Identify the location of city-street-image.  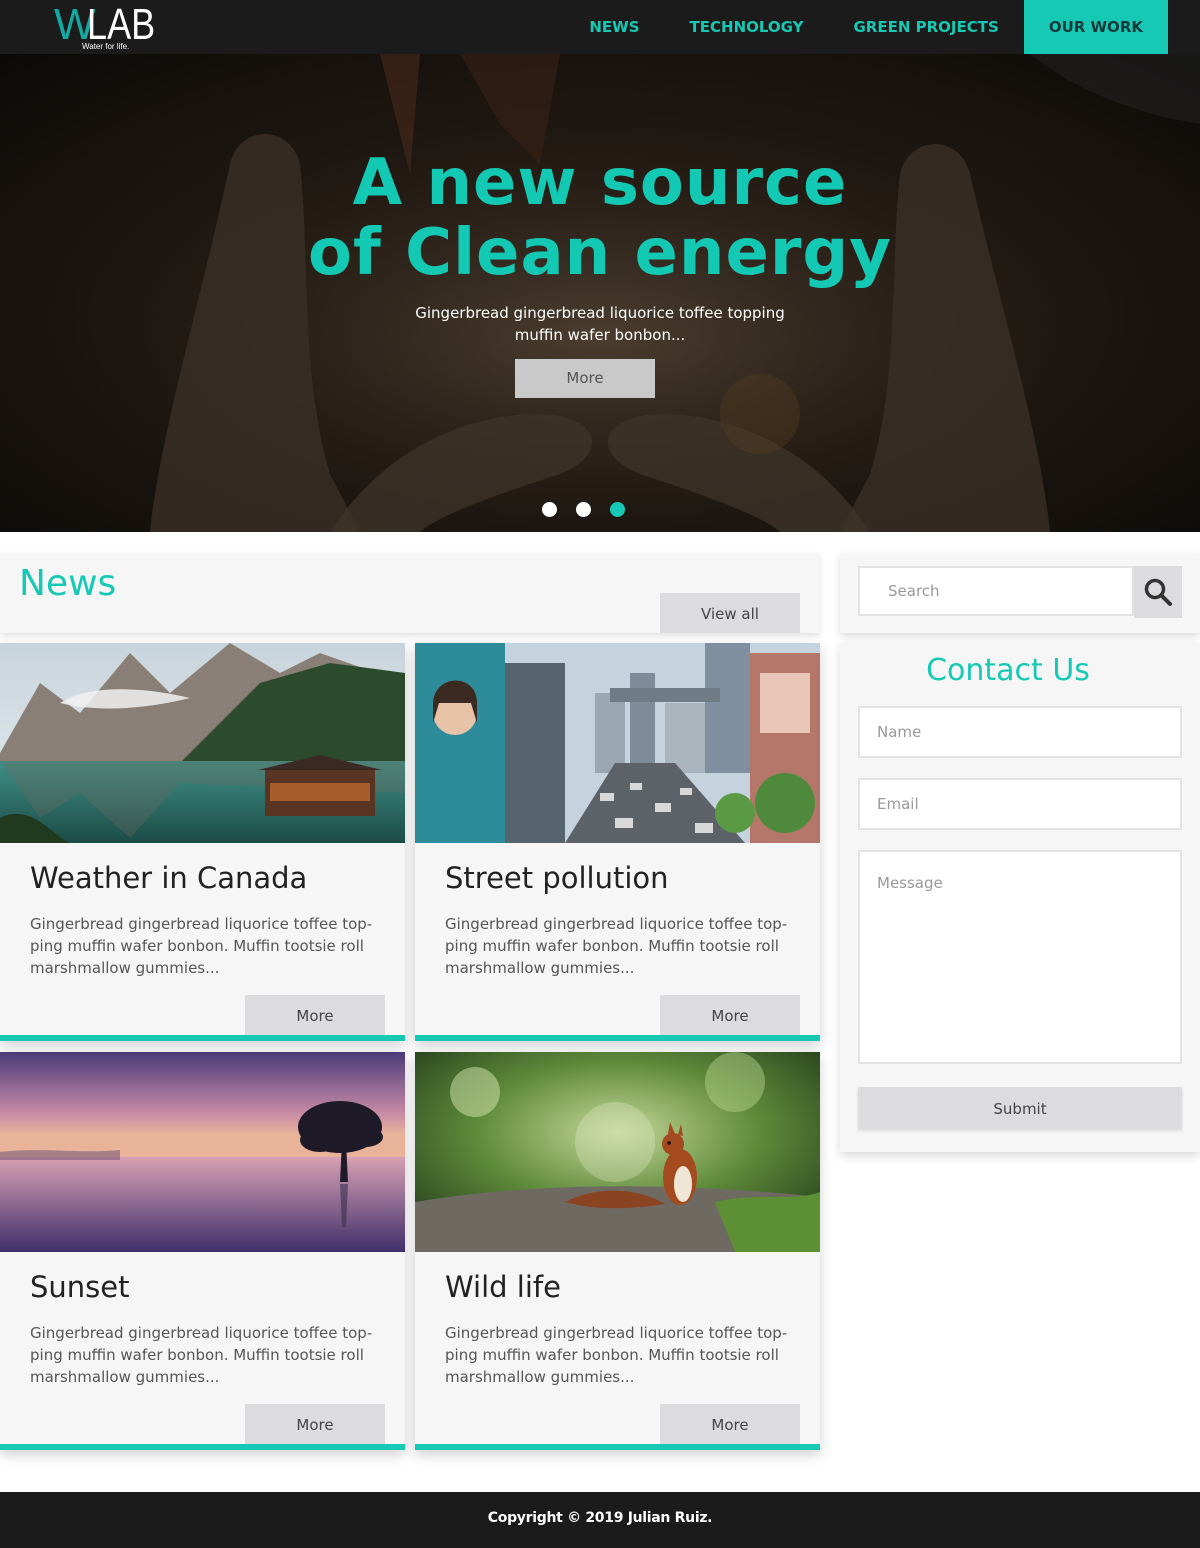
(617, 743).